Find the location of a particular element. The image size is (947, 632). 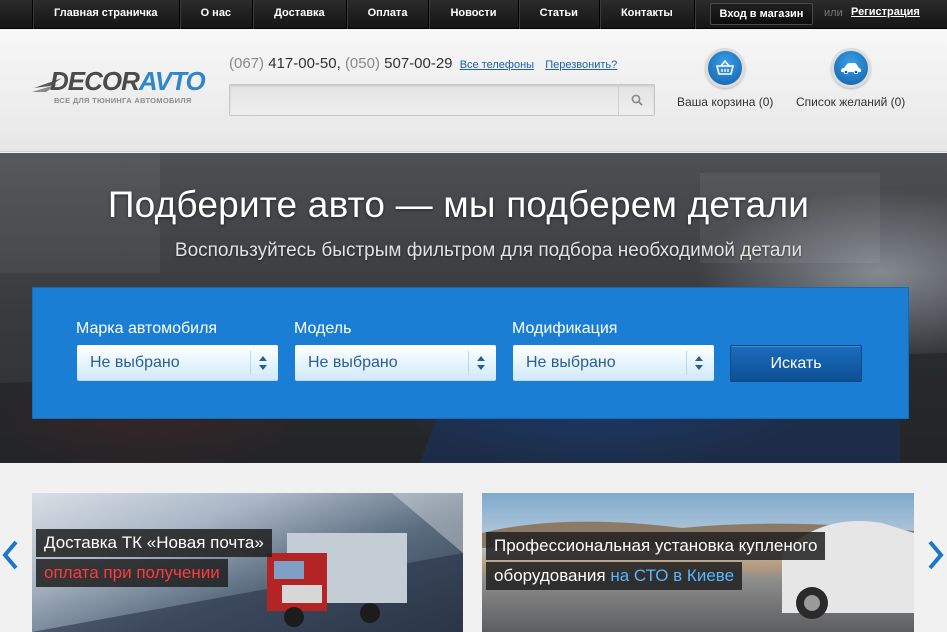

nav-link-about: О нас is located at coordinates (217, 14).